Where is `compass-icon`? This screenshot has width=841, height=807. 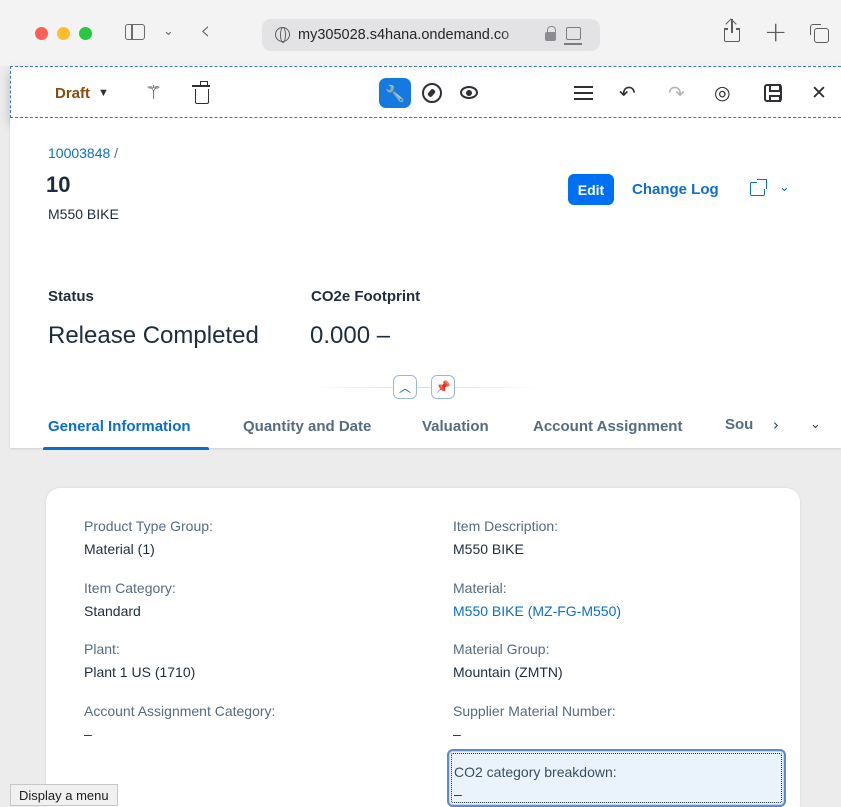 compass-icon is located at coordinates (432, 93).